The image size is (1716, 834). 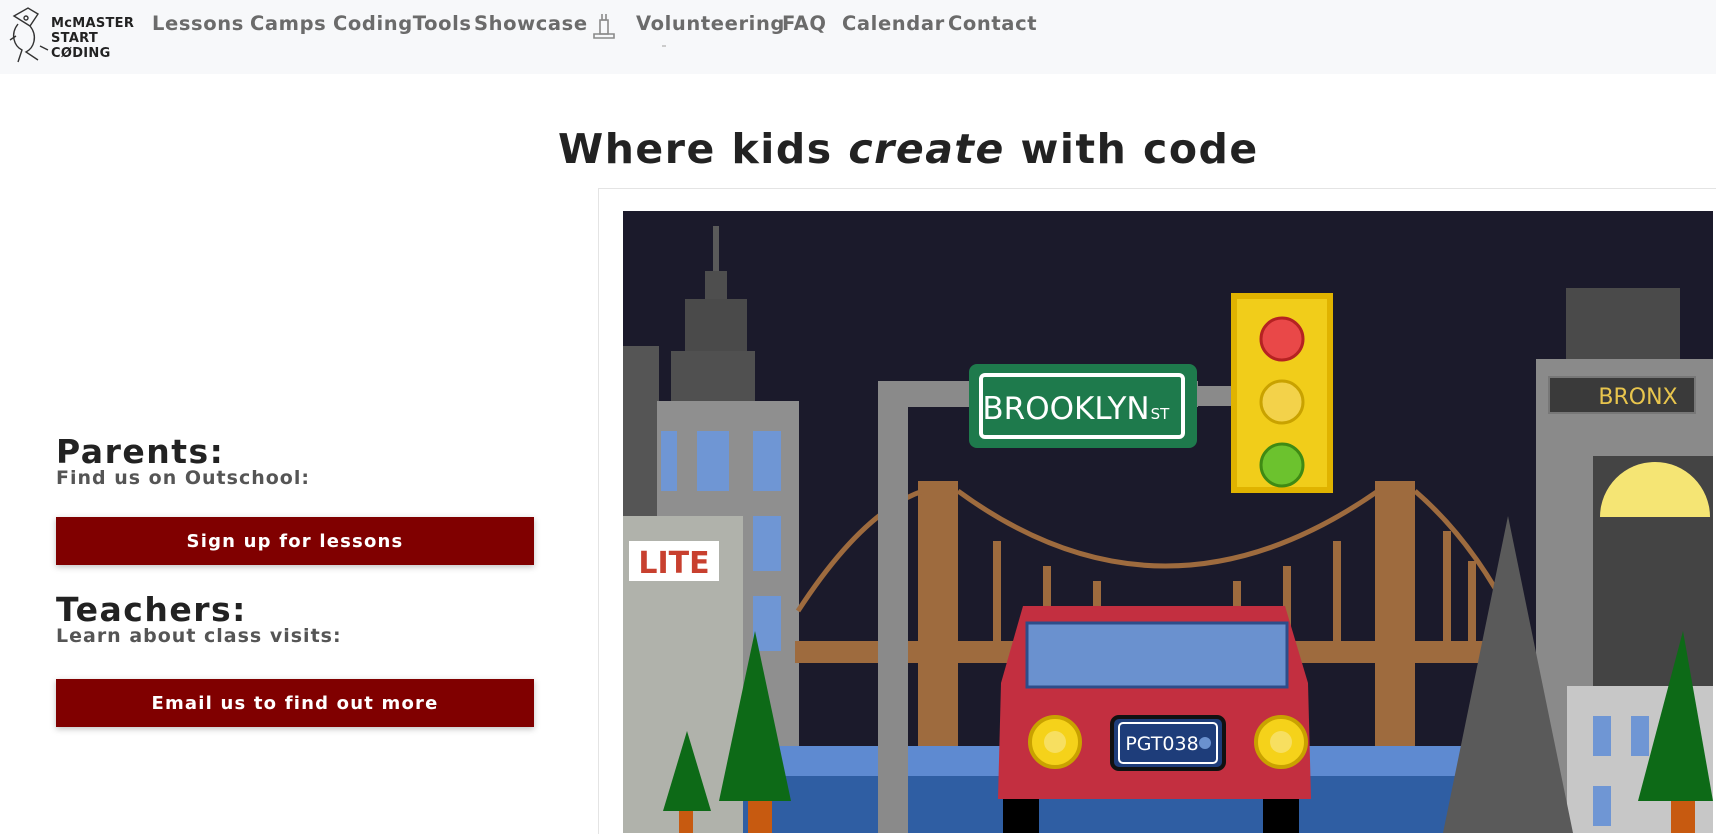 I want to click on site-logo: McMASTER START CØDING, so click(x=71, y=35).